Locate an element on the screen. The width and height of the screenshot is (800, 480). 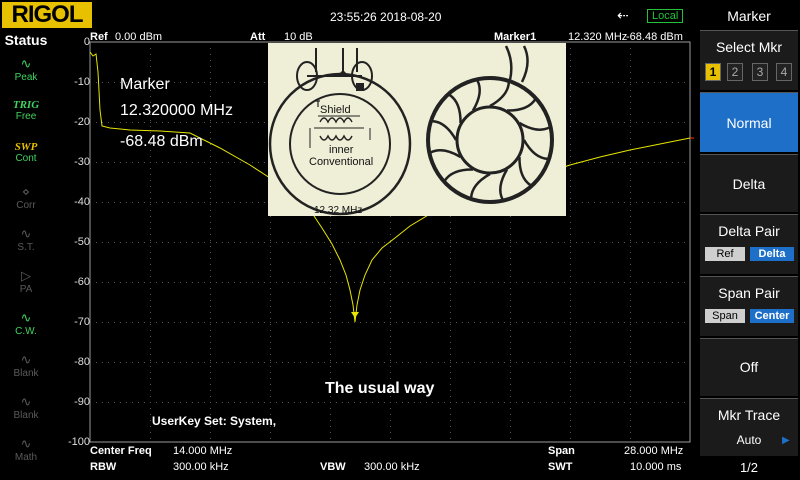
swt-value: 10.000 ms is located at coordinates (655, 467).